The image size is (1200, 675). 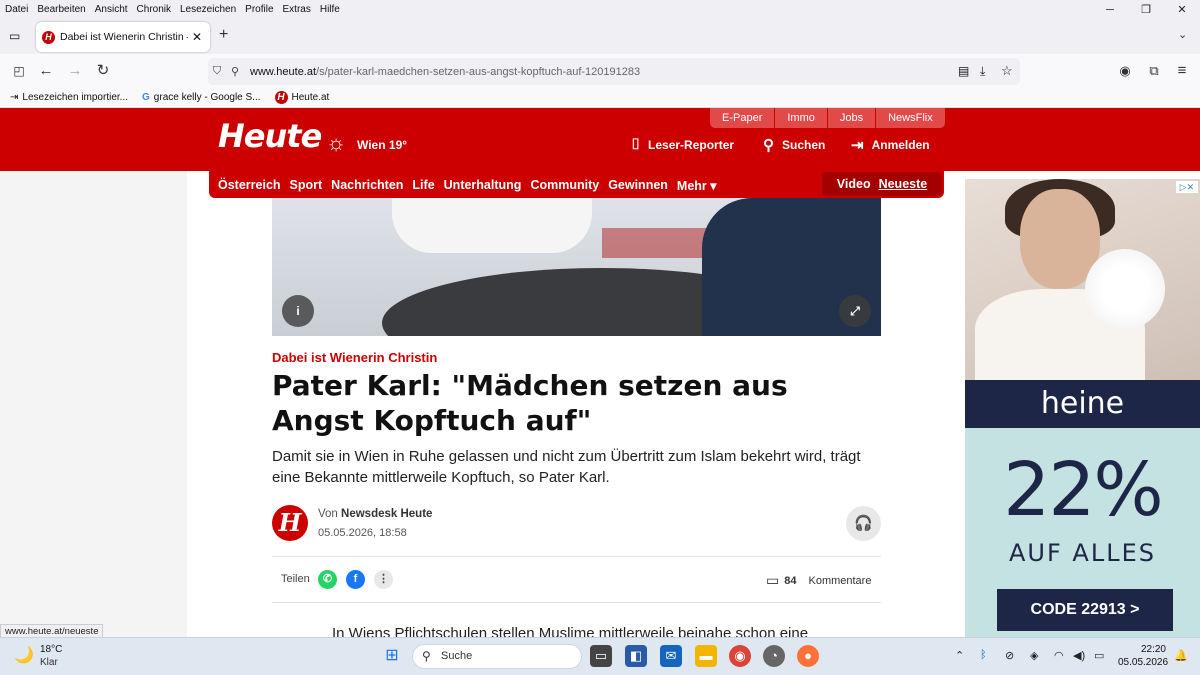 I want to click on article-date: 05.05.2026, 18:58, so click(x=362, y=533).